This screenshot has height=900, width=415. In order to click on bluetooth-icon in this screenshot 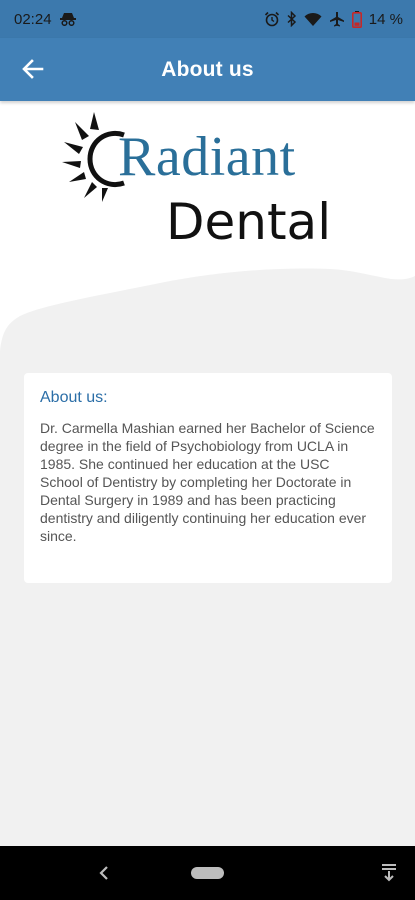, I will do `click(292, 19)`.